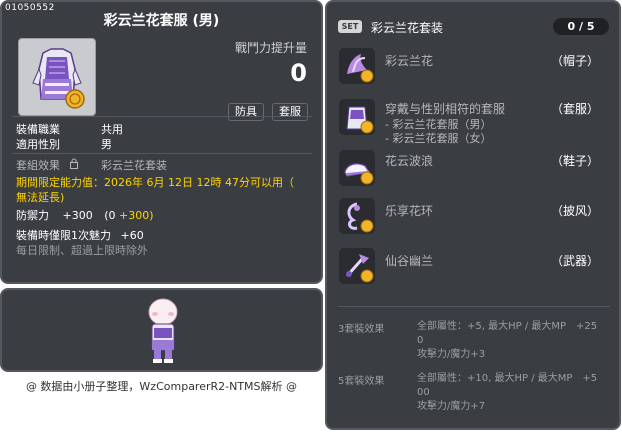 This screenshot has height=432, width=622. I want to click on set-effect-5-label: 5套裝效果, so click(361, 381).